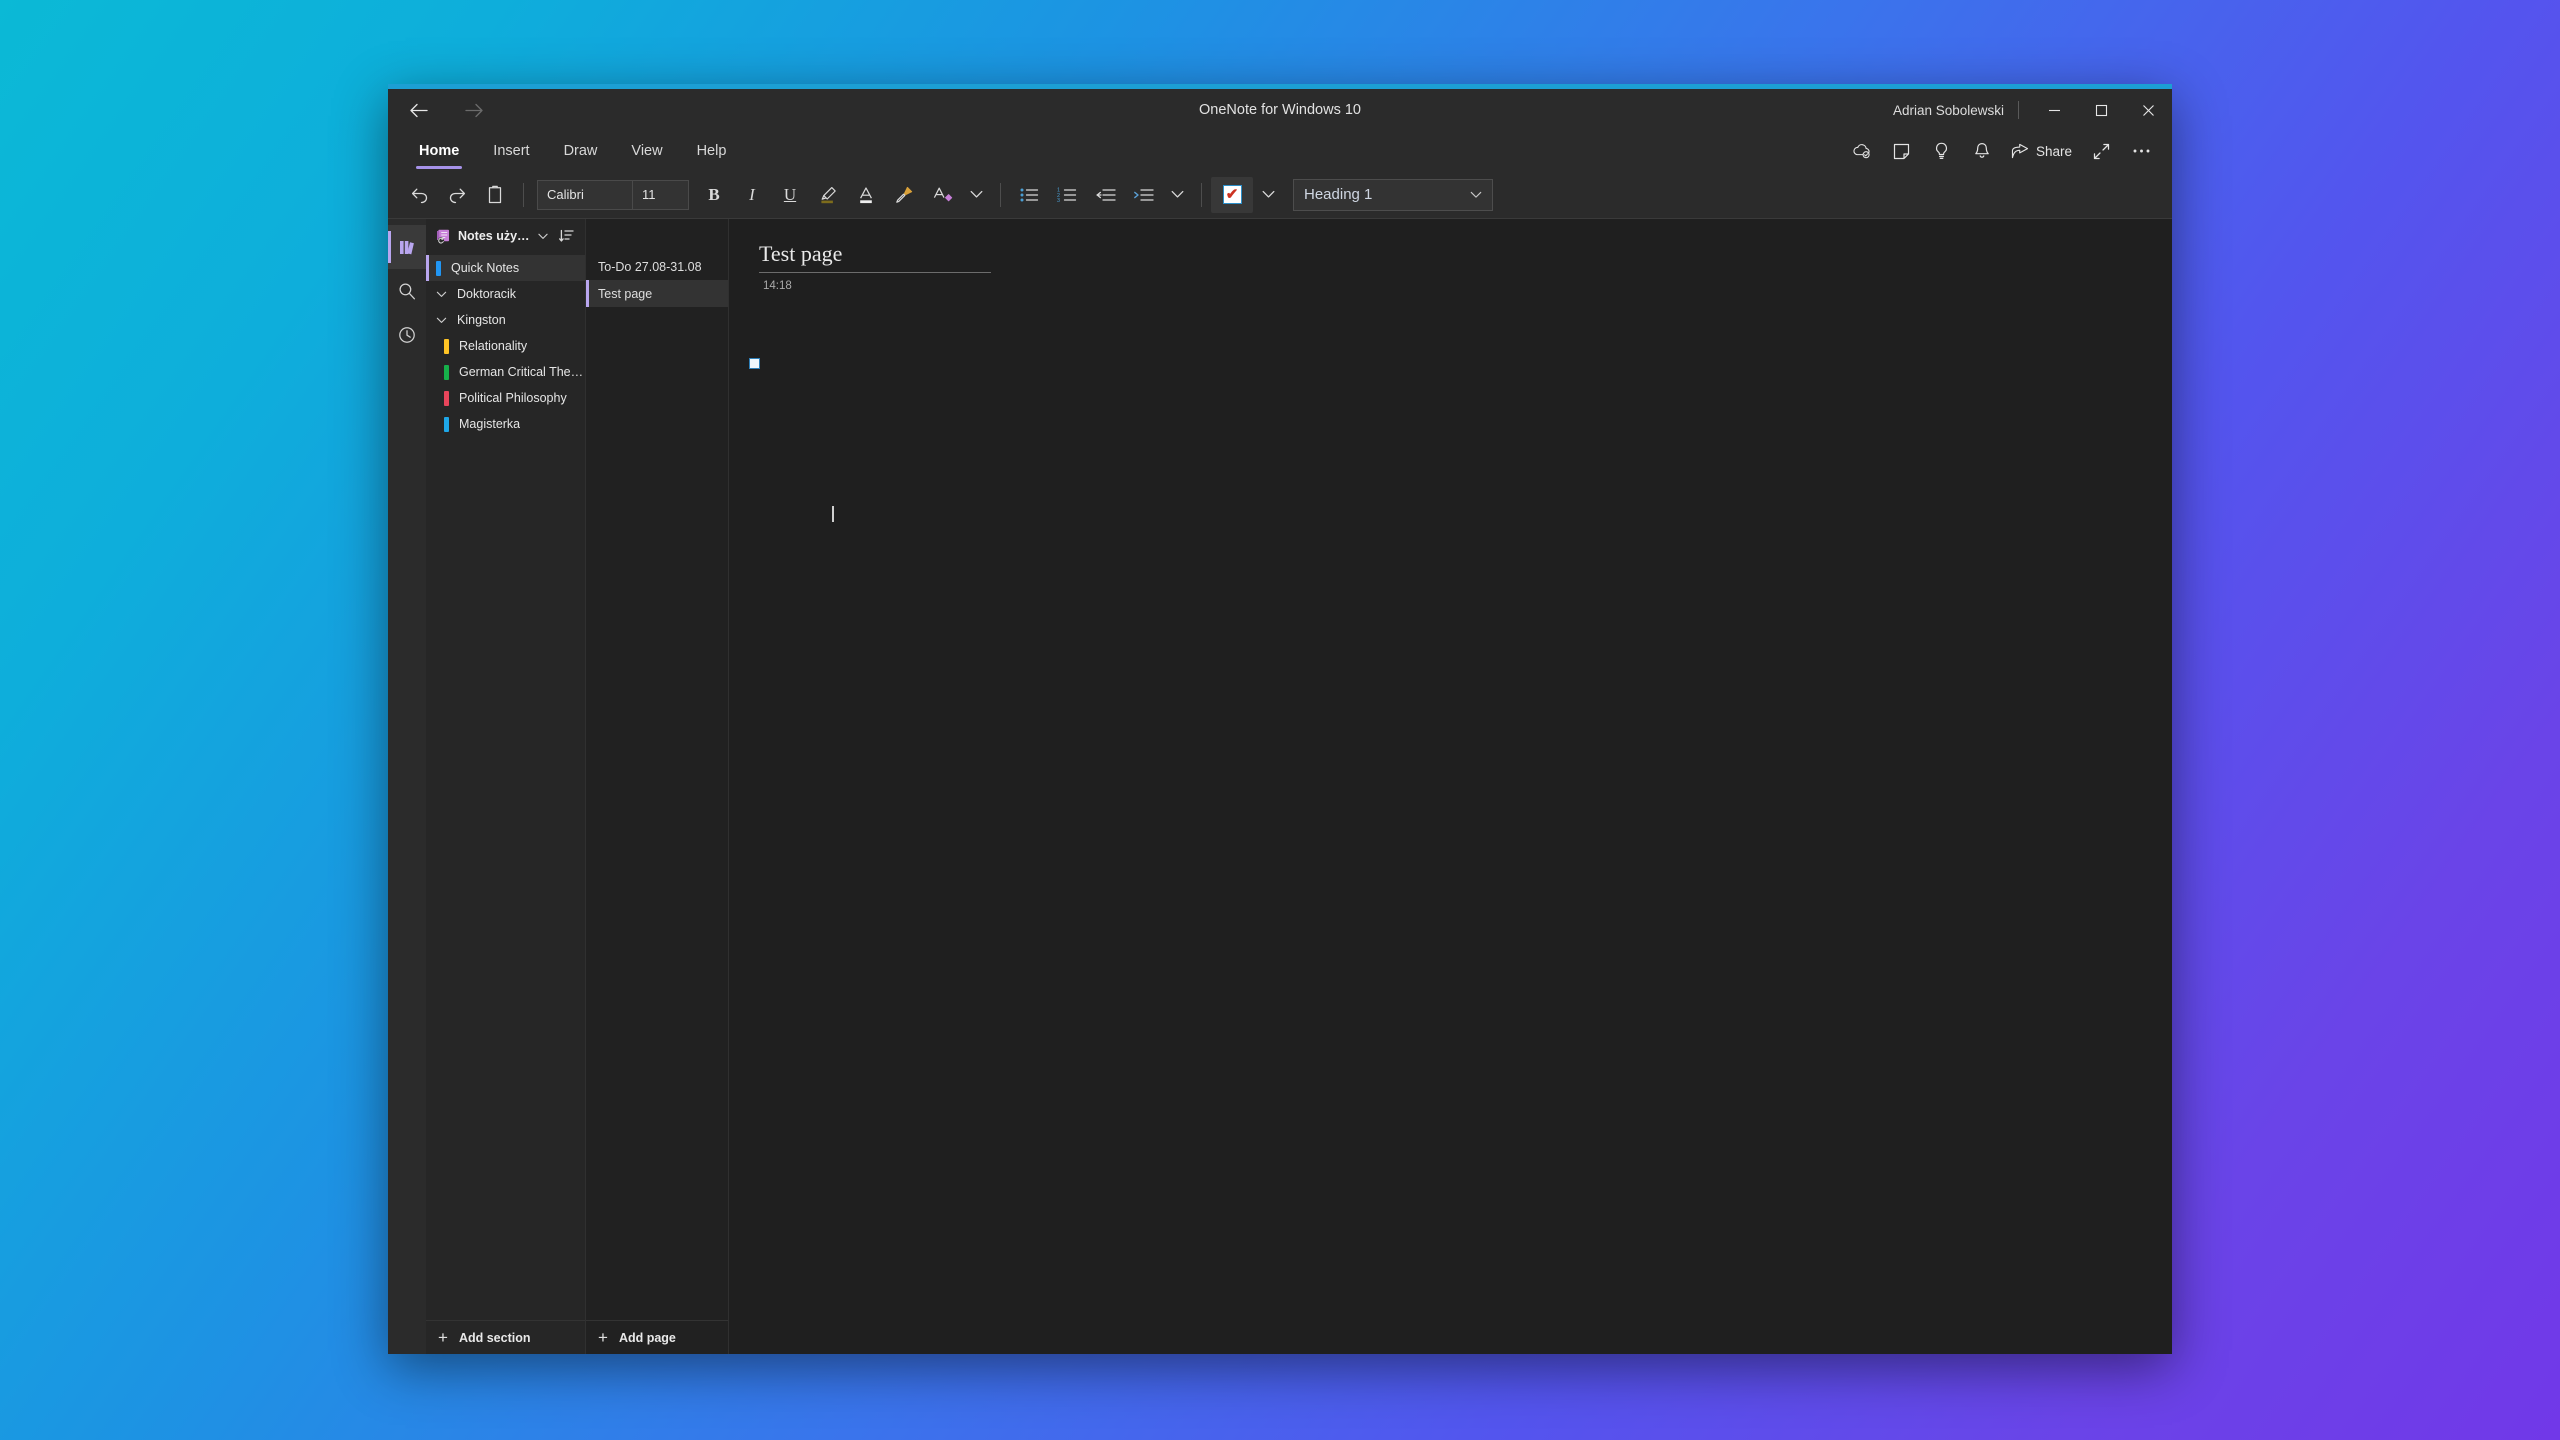  I want to click on close-button, so click(2148, 110).